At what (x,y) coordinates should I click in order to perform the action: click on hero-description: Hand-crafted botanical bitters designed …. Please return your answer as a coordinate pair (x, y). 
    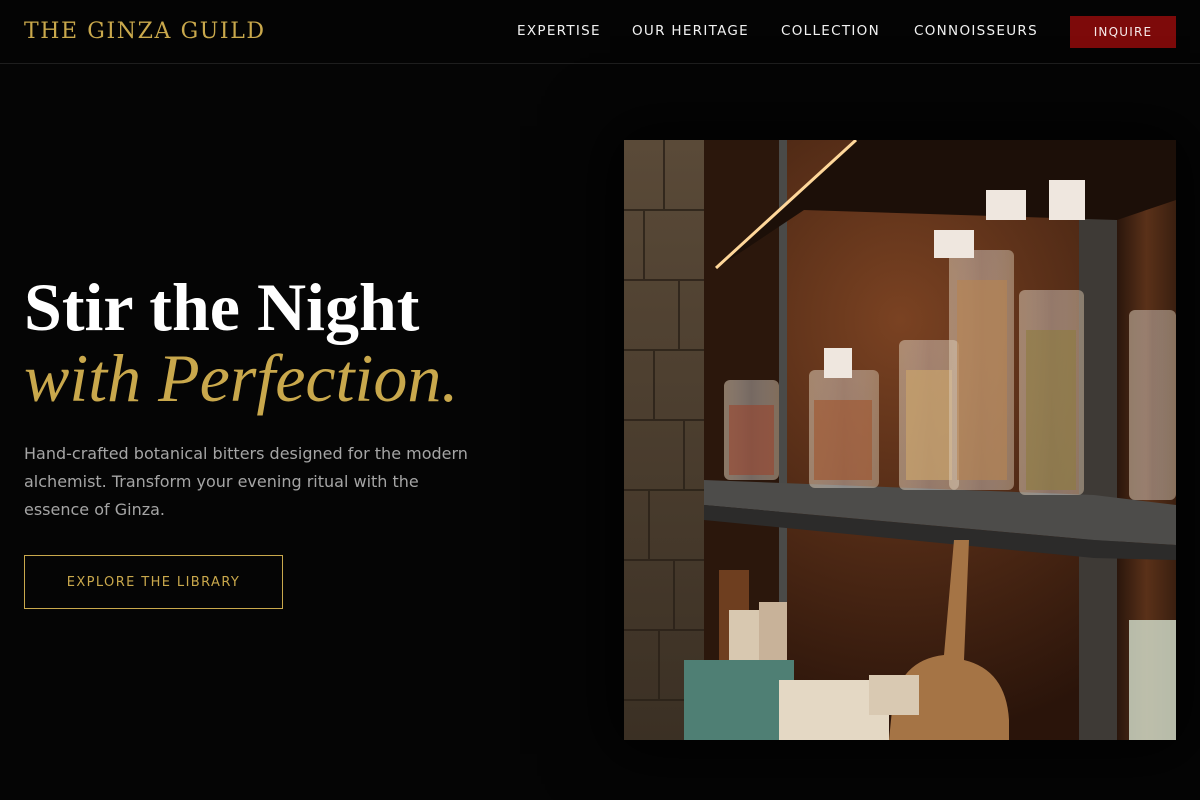
    Looking at the image, I should click on (246, 481).